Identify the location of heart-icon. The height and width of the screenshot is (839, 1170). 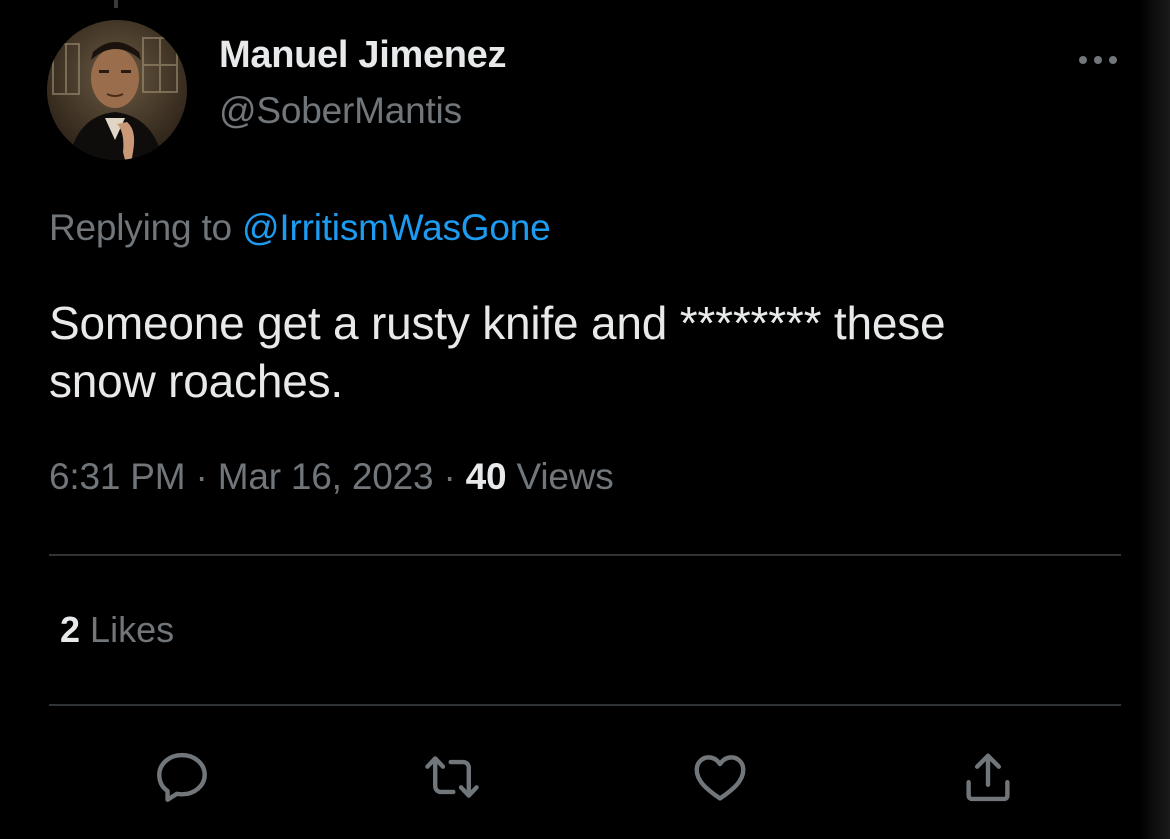
(720, 778).